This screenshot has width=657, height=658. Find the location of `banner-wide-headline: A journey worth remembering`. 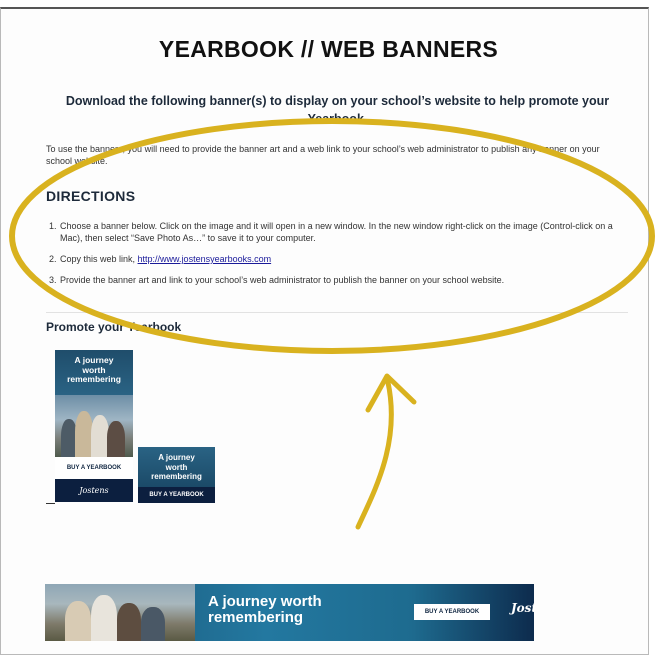

banner-wide-headline: A journey worth remembering is located at coordinates (265, 610).